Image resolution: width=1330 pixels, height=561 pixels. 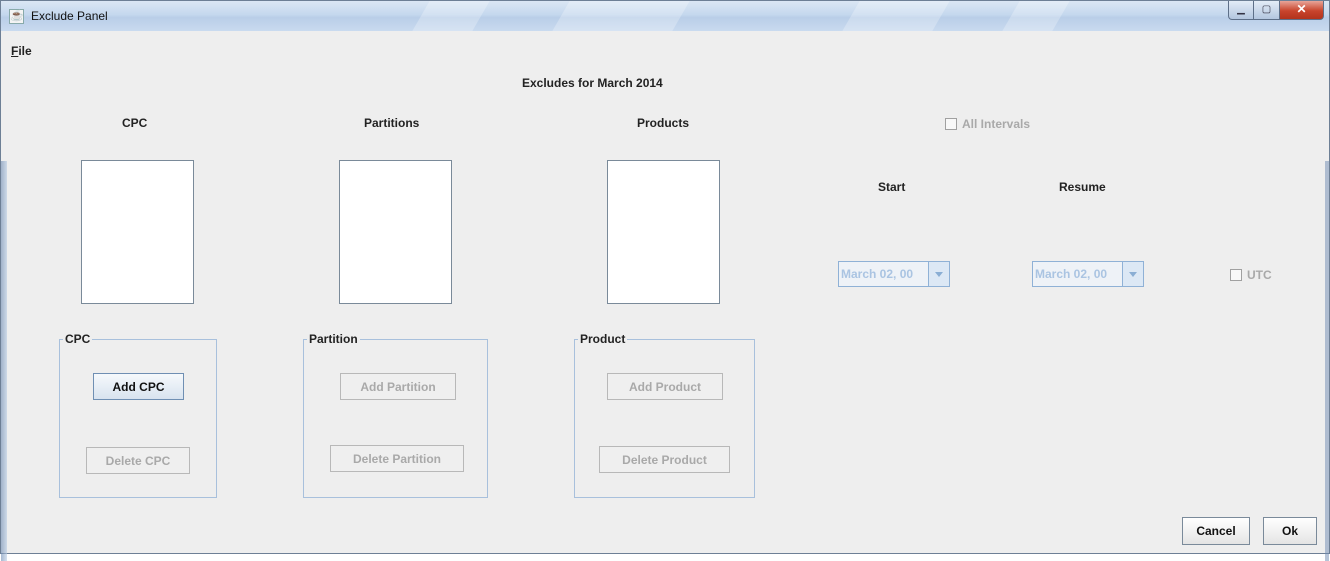 What do you see at coordinates (987, 124) in the screenshot?
I see `all-intervals-checkbox: All Intervals` at bounding box center [987, 124].